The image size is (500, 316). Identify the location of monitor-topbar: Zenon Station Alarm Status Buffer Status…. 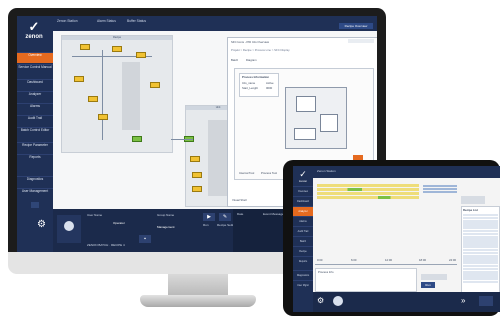
(215, 23).